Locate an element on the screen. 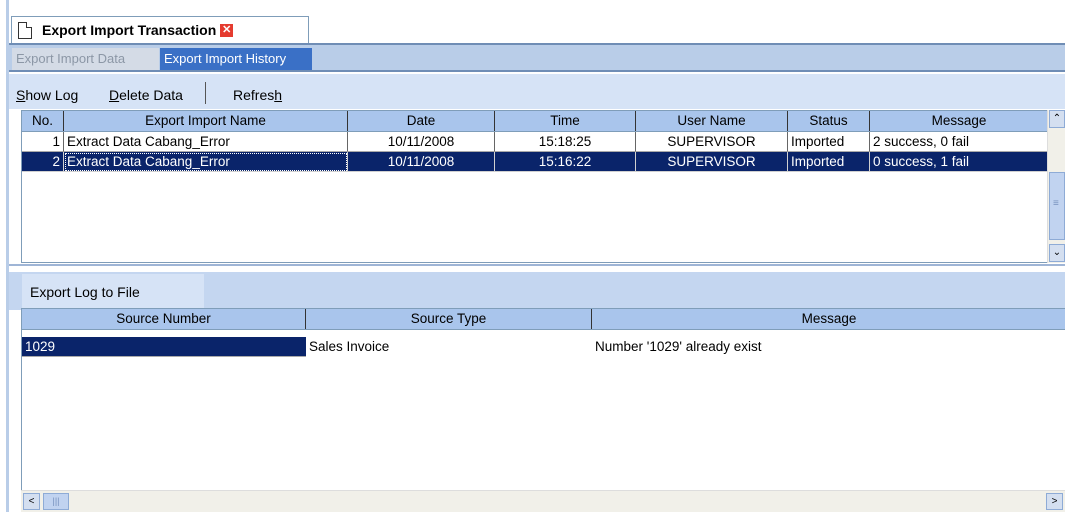 Image resolution: width=1065 pixels, height=512 pixels. cell-time: 15:16:22 is located at coordinates (565, 162).